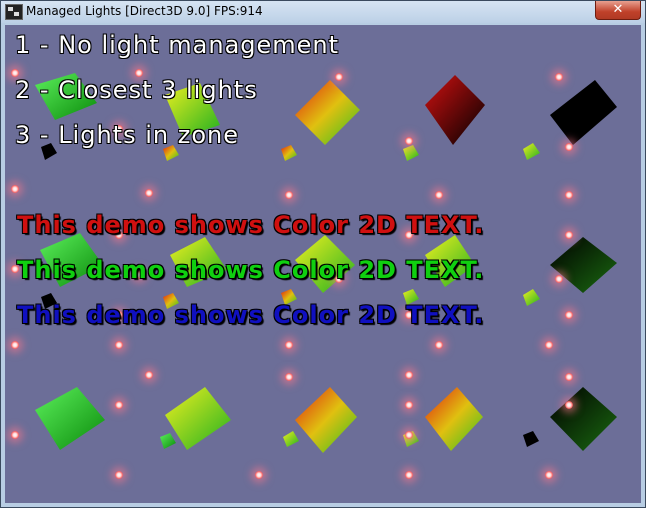 The height and width of the screenshot is (508, 646). What do you see at coordinates (136, 90) in the screenshot?
I see `menu-option-2: 2 - Closest 3 lights` at bounding box center [136, 90].